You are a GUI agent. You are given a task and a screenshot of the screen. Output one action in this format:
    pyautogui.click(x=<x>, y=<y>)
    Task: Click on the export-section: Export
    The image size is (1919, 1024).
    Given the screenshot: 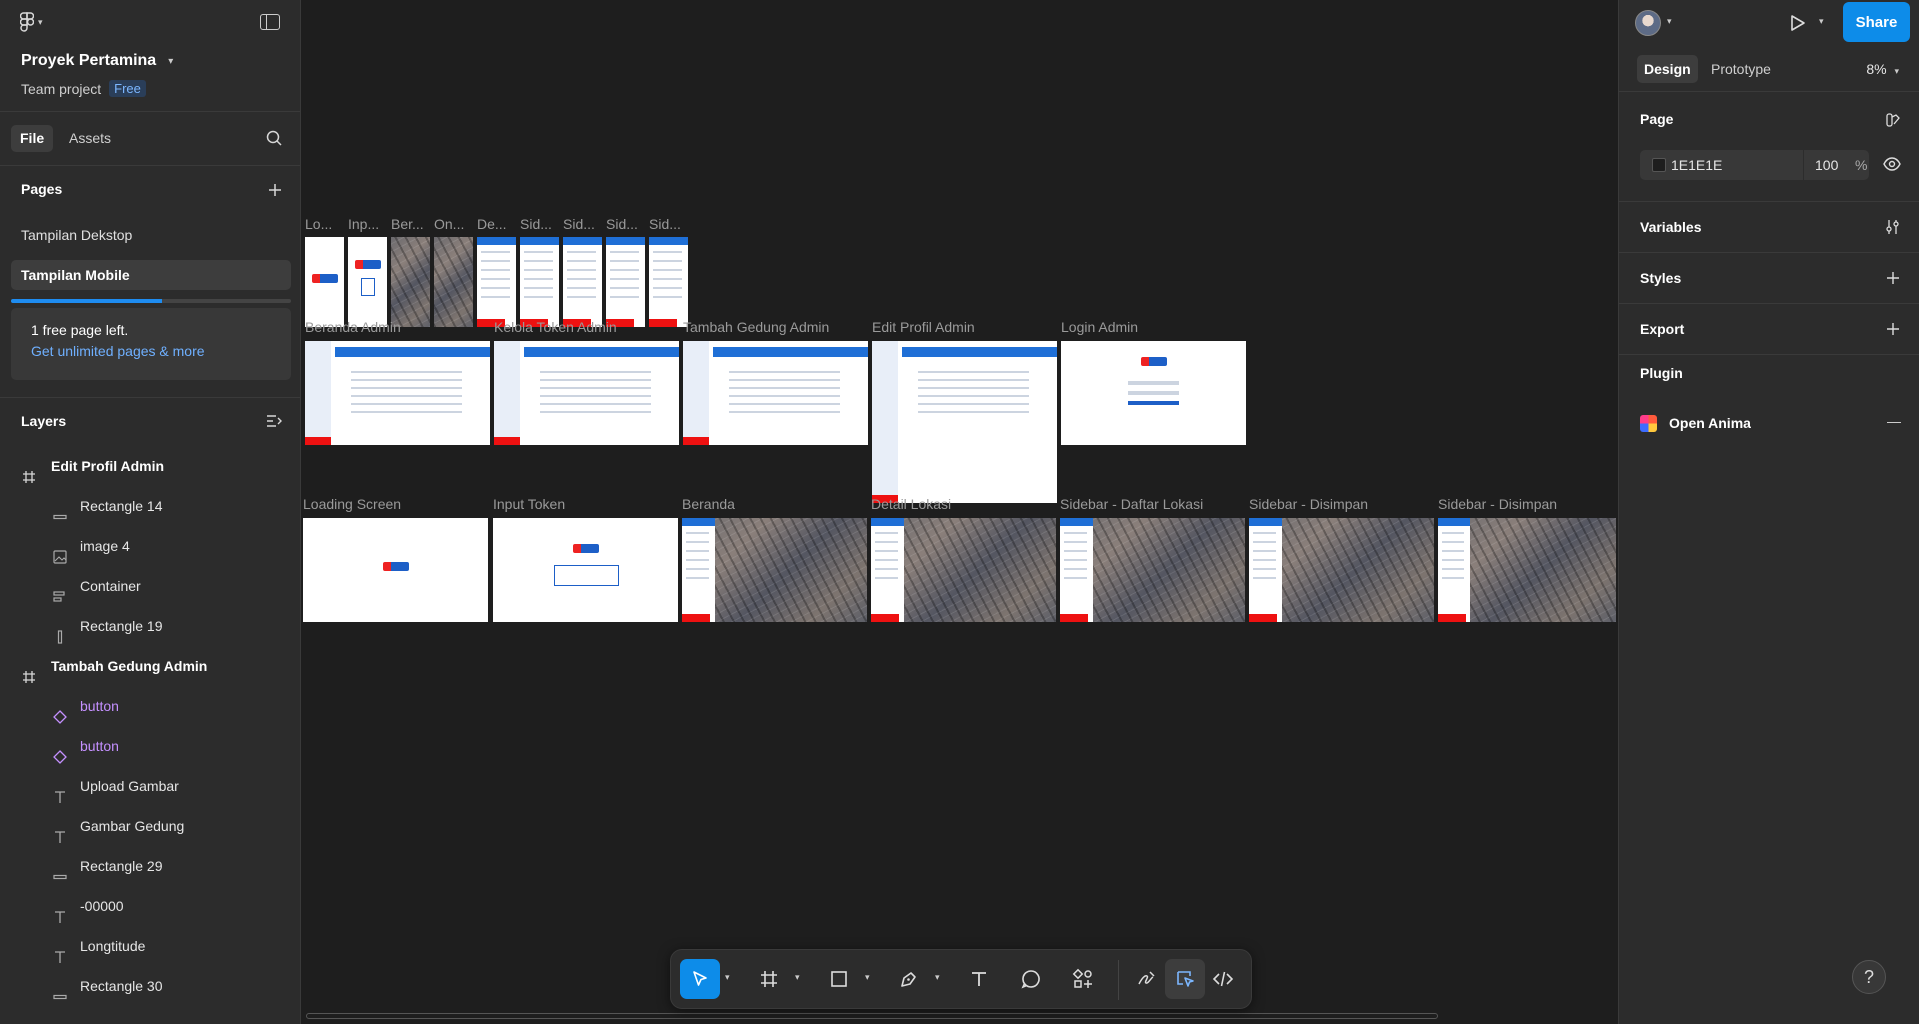 What is the action you would take?
    pyautogui.click(x=1769, y=329)
    